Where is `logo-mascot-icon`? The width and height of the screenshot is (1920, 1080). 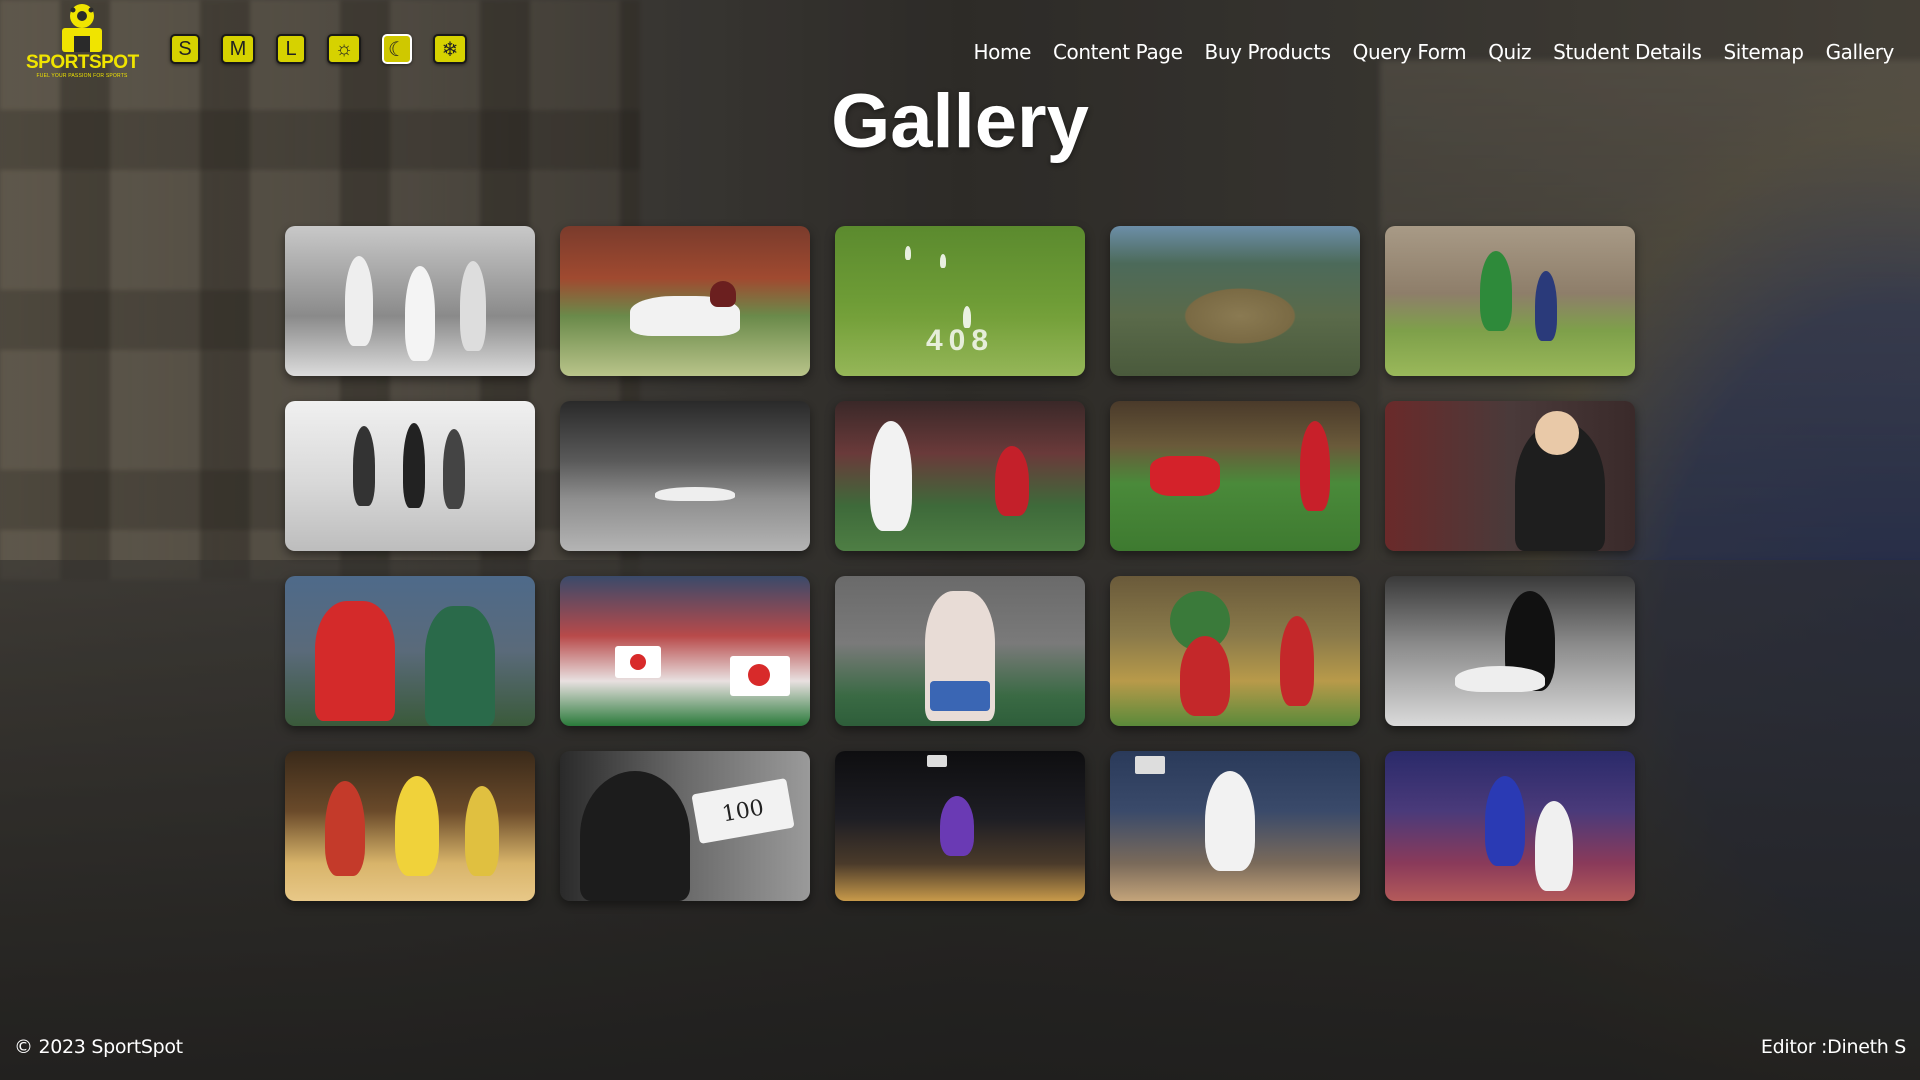 logo-mascot-icon is located at coordinates (82, 28).